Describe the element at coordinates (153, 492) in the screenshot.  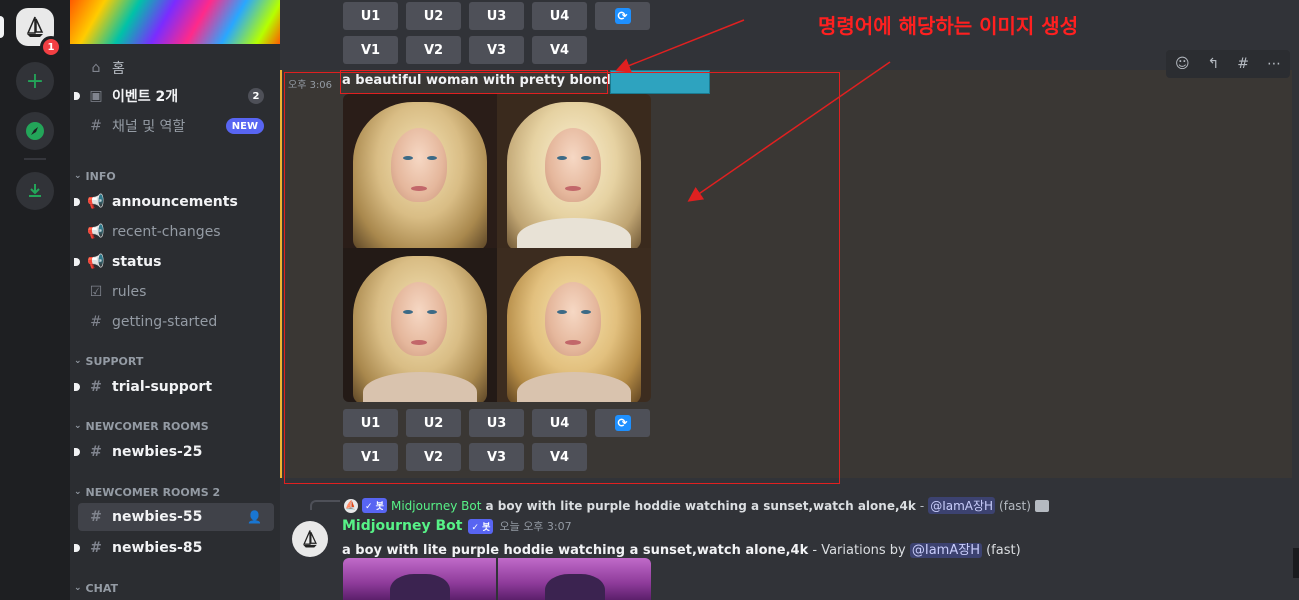
I see `category-label: NEWCOMER ROOMS 2` at that location.